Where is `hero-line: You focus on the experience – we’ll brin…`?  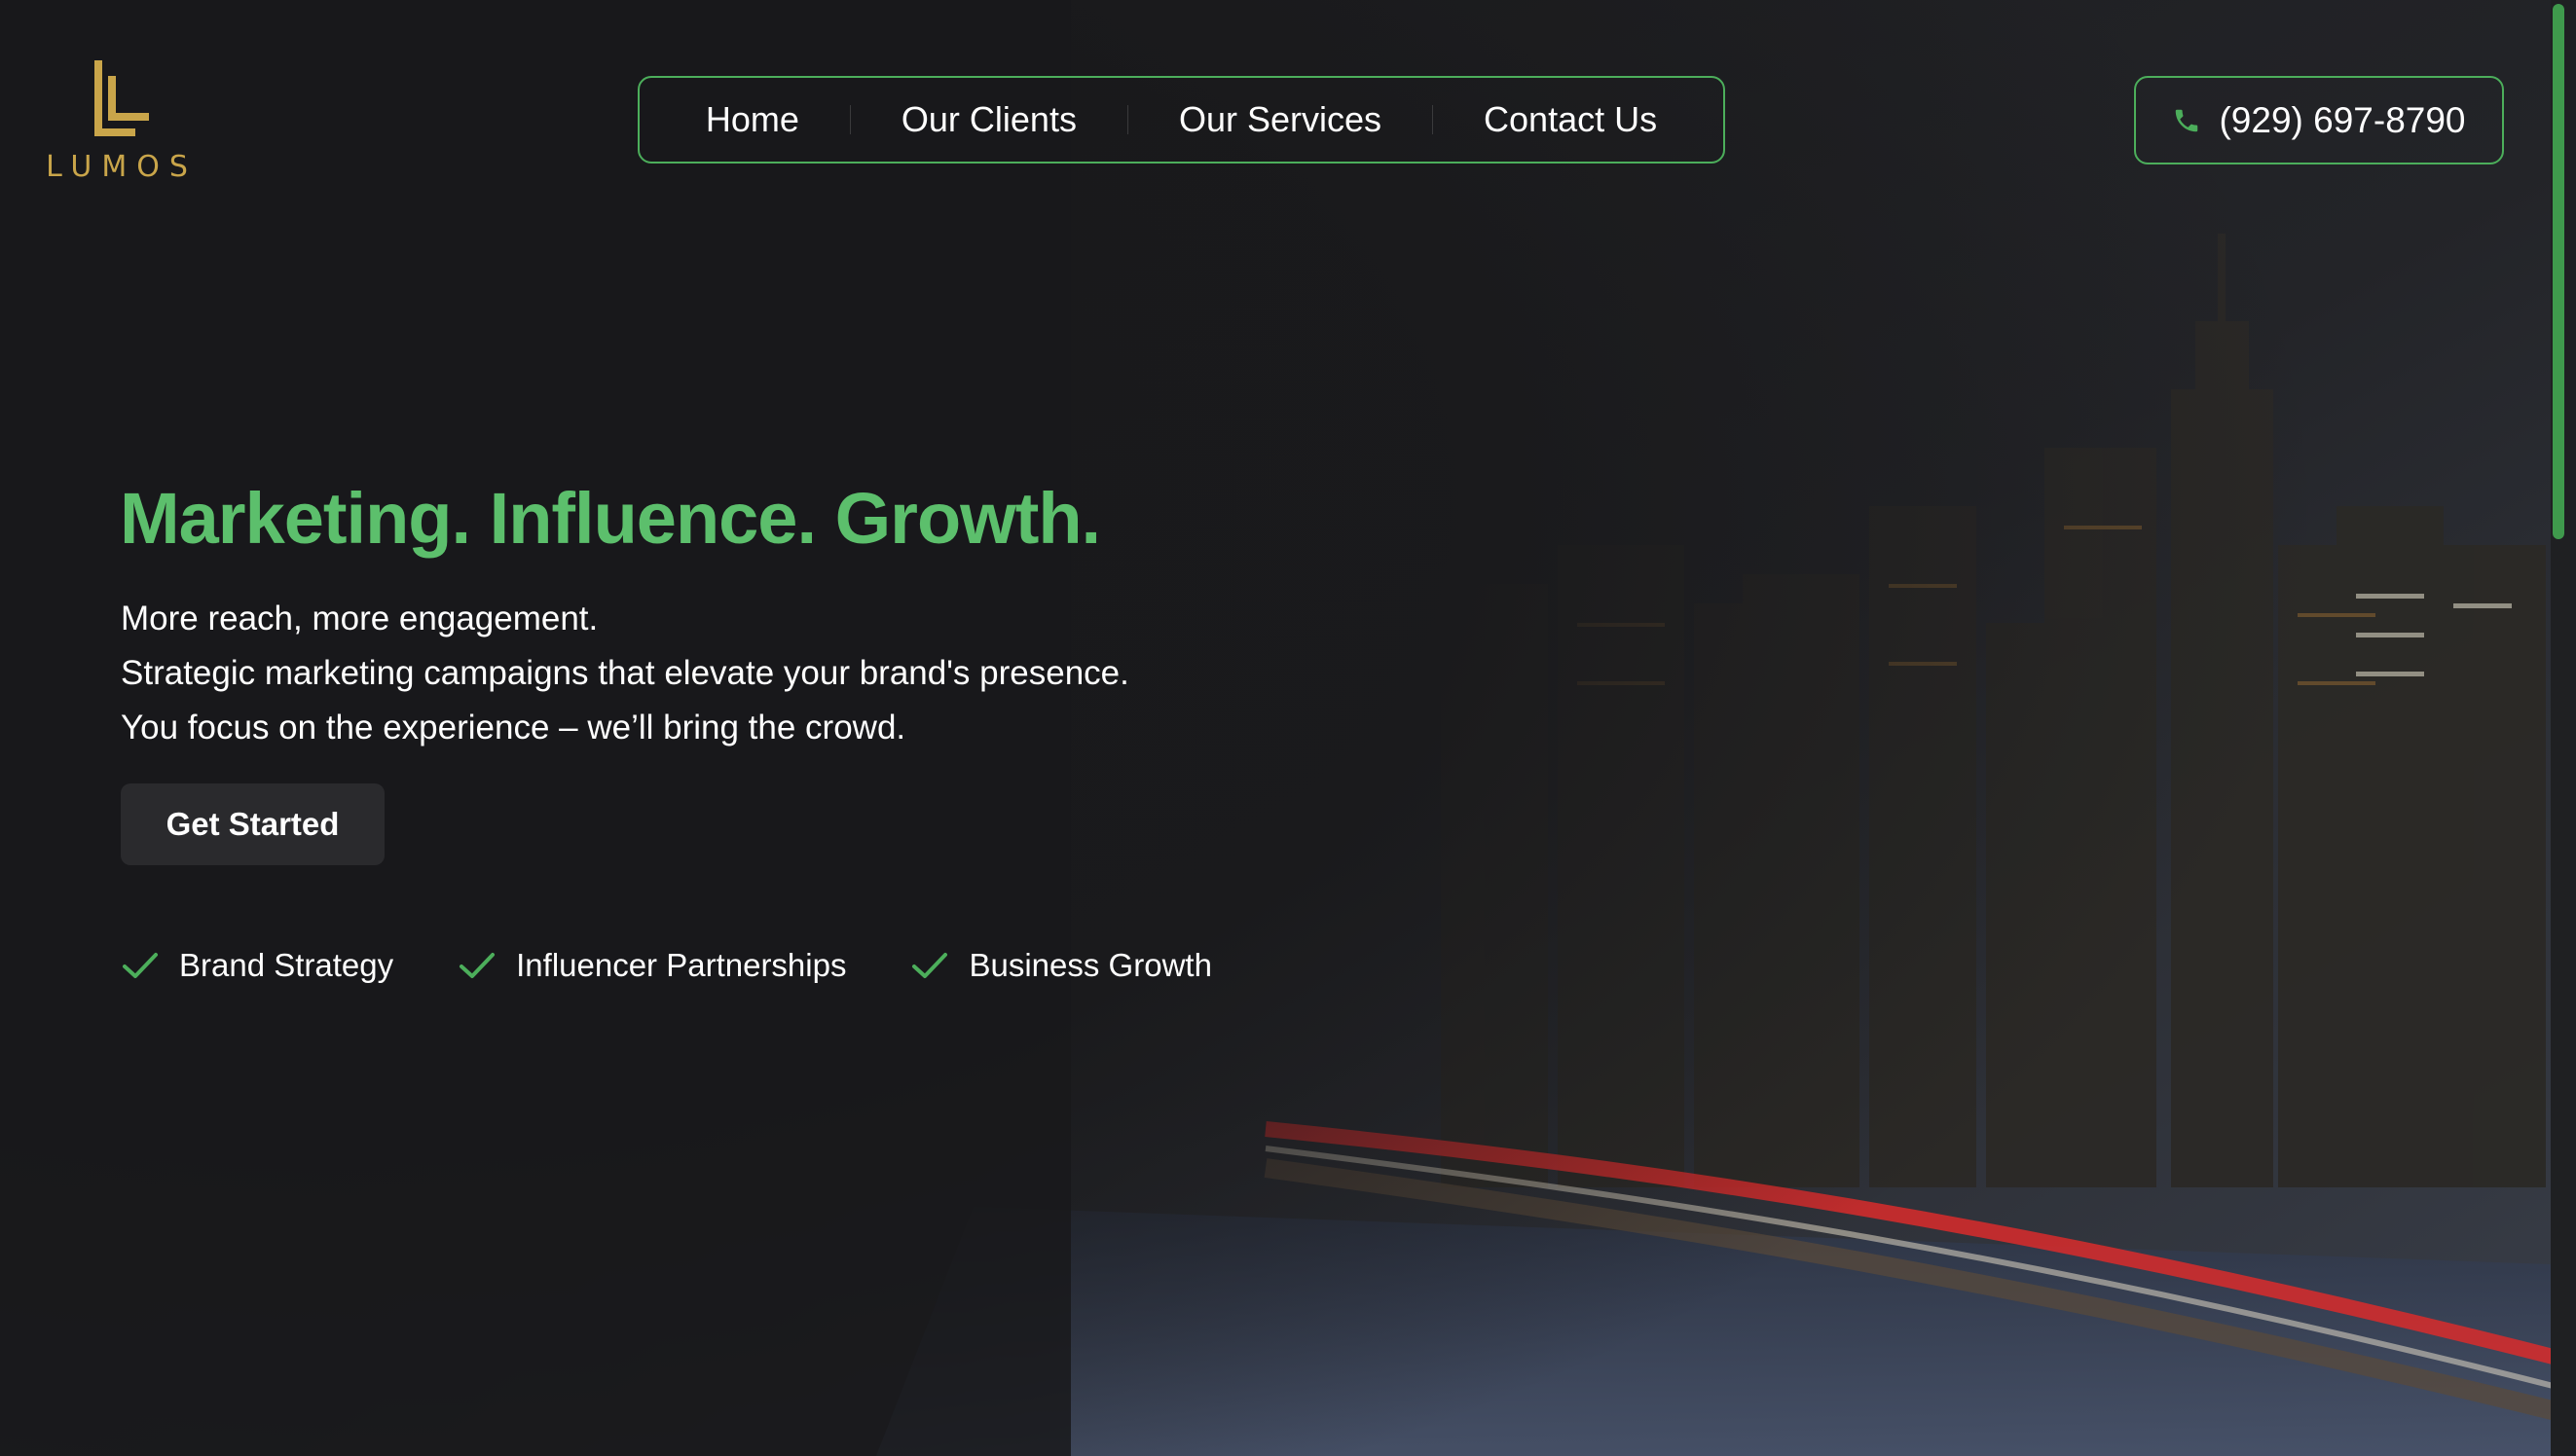 hero-line: You focus on the experience – we’ll brin… is located at coordinates (513, 727).